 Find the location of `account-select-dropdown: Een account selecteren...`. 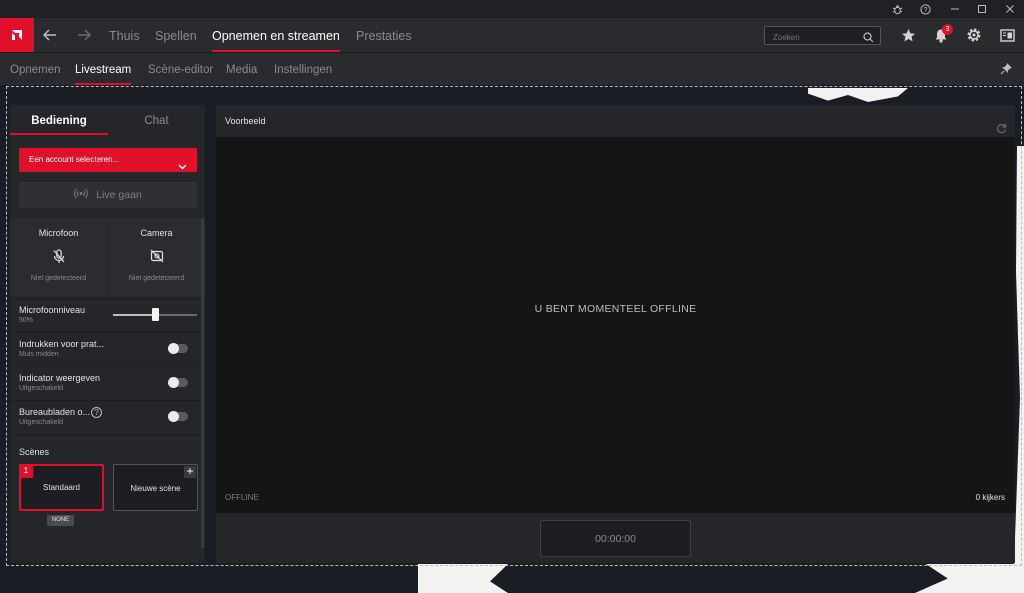

account-select-dropdown: Een account selecteren... is located at coordinates (108, 160).